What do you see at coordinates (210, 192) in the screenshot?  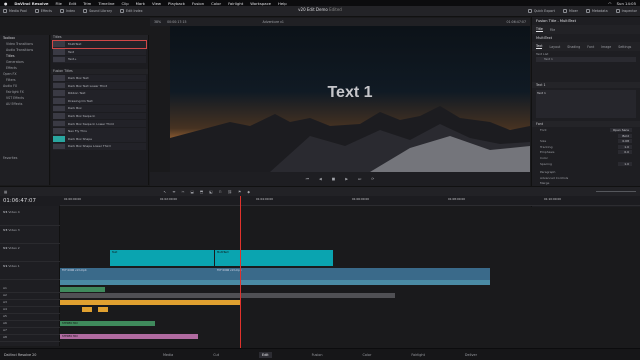 I see `replace-icon: ⬕` at bounding box center [210, 192].